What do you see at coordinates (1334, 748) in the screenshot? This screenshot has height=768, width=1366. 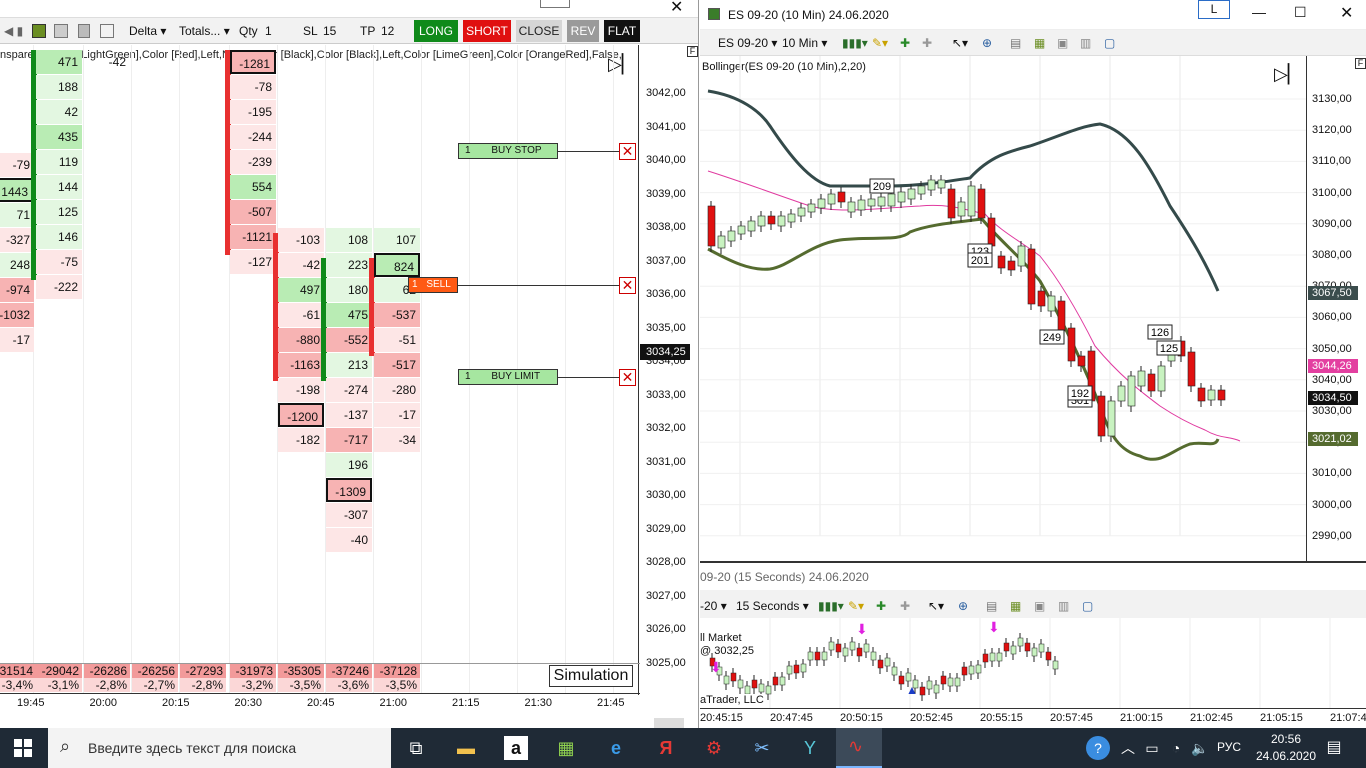 I see `notifications-icon: ▤` at bounding box center [1334, 748].